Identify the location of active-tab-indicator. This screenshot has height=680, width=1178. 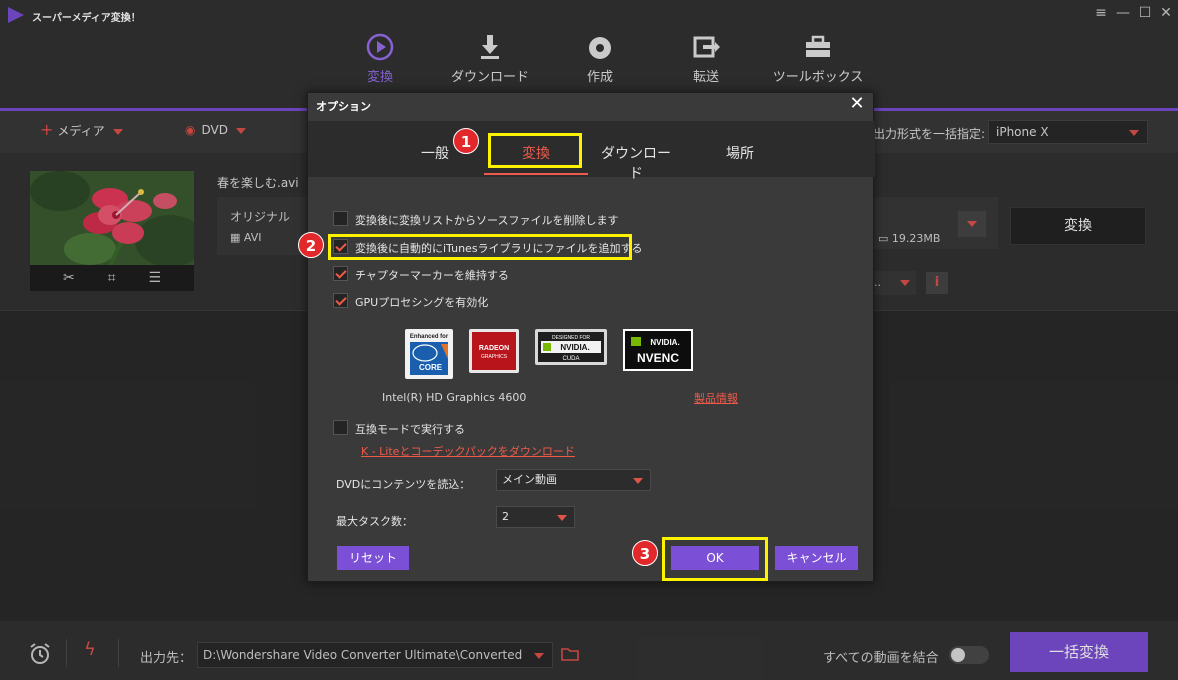
(536, 174).